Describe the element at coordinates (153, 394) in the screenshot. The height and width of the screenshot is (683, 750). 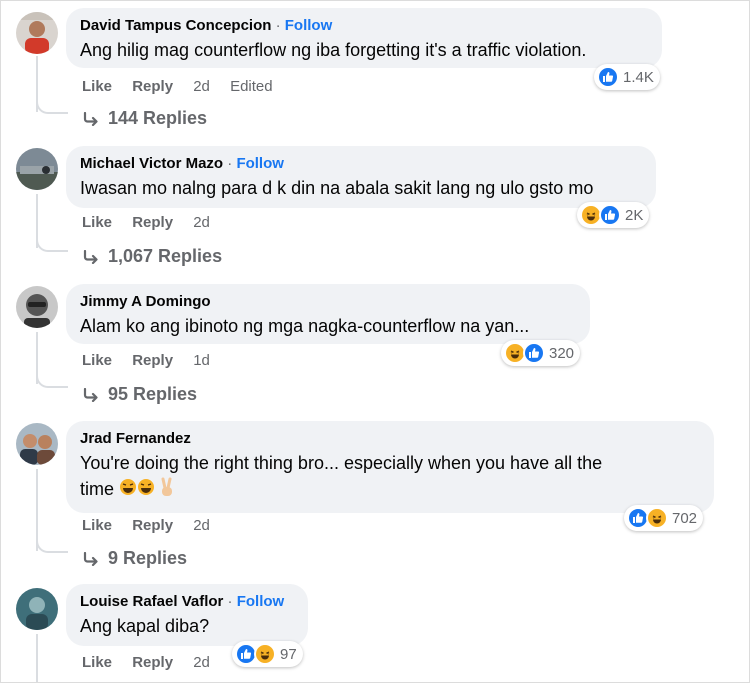
I see `replies-count: 95 Replies` at that location.